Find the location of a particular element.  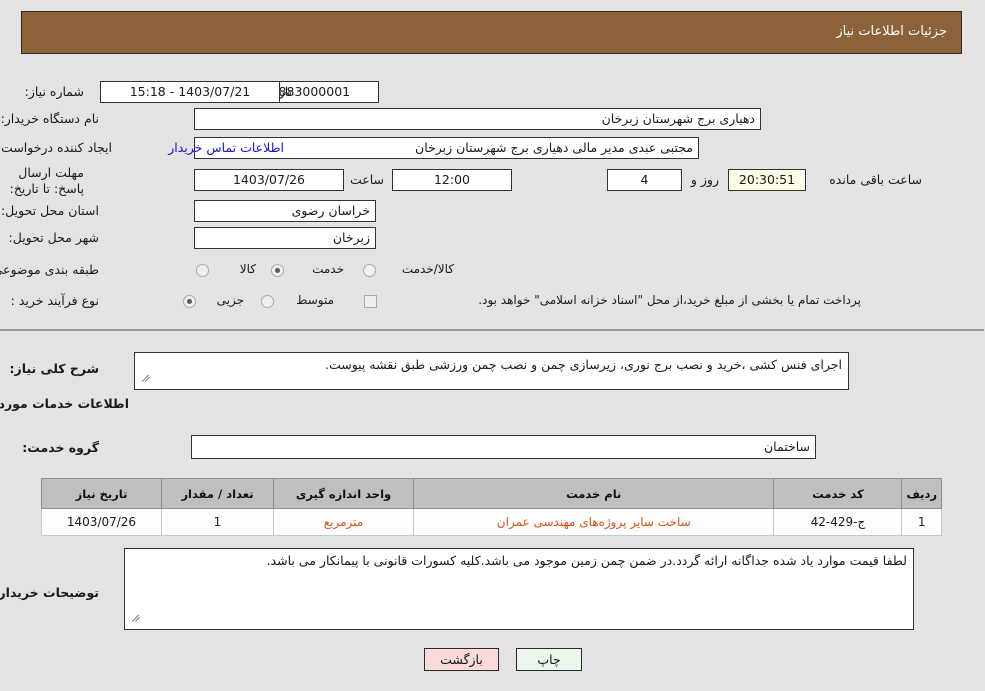

label-service-group: گروه خدمت: is located at coordinates (61, 447).